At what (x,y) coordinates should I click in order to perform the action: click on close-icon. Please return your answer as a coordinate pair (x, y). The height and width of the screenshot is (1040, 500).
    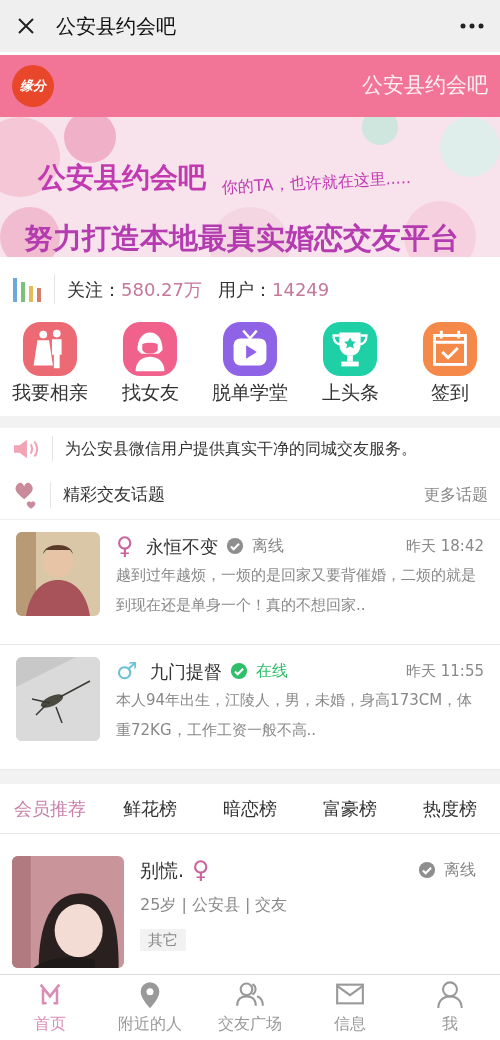
    Looking at the image, I should click on (26, 26).